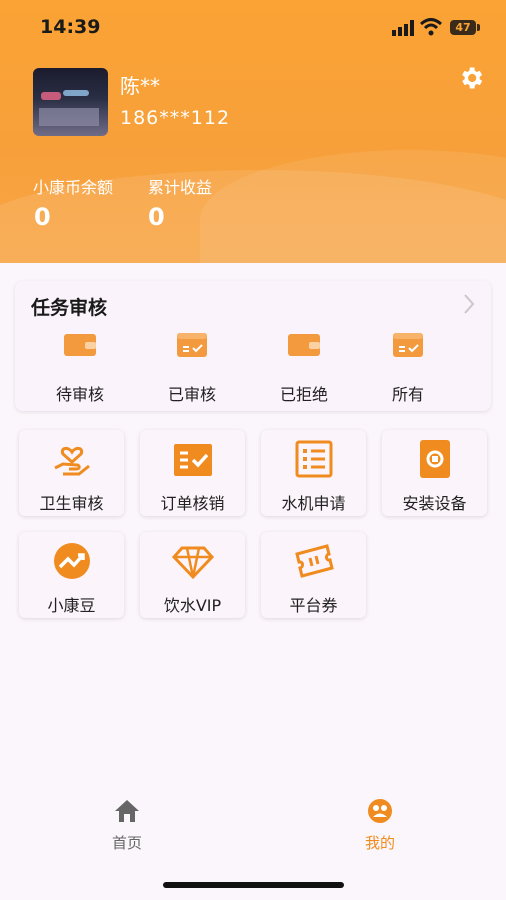 The height and width of the screenshot is (900, 506). Describe the element at coordinates (253, 30) in the screenshot. I see `status-bar: 14:39 47` at that location.